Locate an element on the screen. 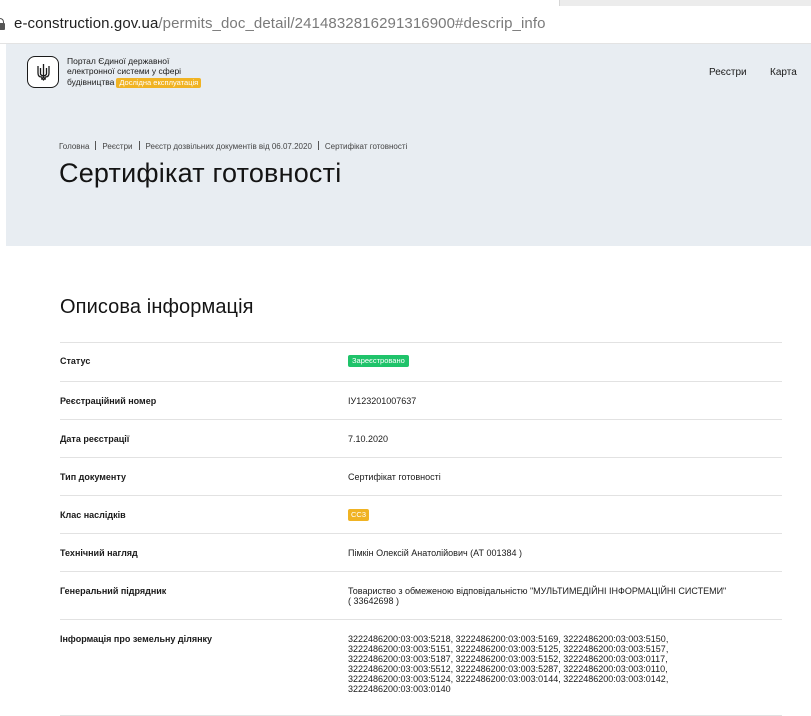  row-reg-number: Реєстраційний номер ІУ123201007637 is located at coordinates (421, 401).